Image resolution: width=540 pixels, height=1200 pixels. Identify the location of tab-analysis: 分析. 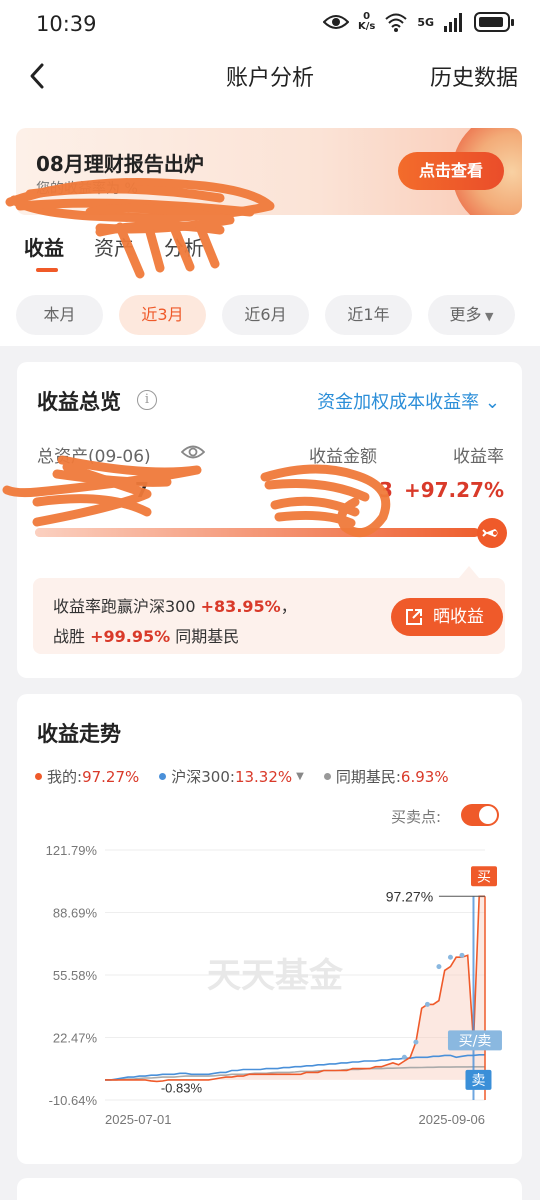
(184, 252).